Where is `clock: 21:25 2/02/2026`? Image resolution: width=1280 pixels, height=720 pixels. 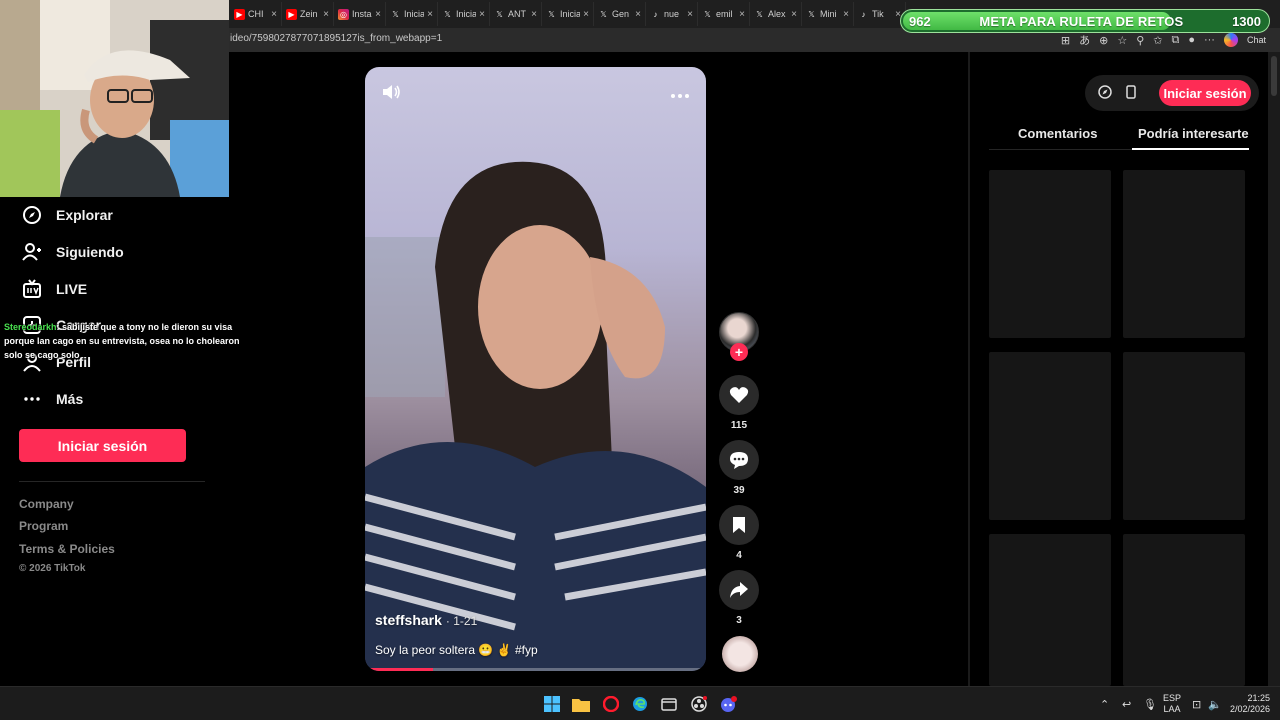
clock: 21:25 2/02/2026 is located at coordinates (1249, 704).